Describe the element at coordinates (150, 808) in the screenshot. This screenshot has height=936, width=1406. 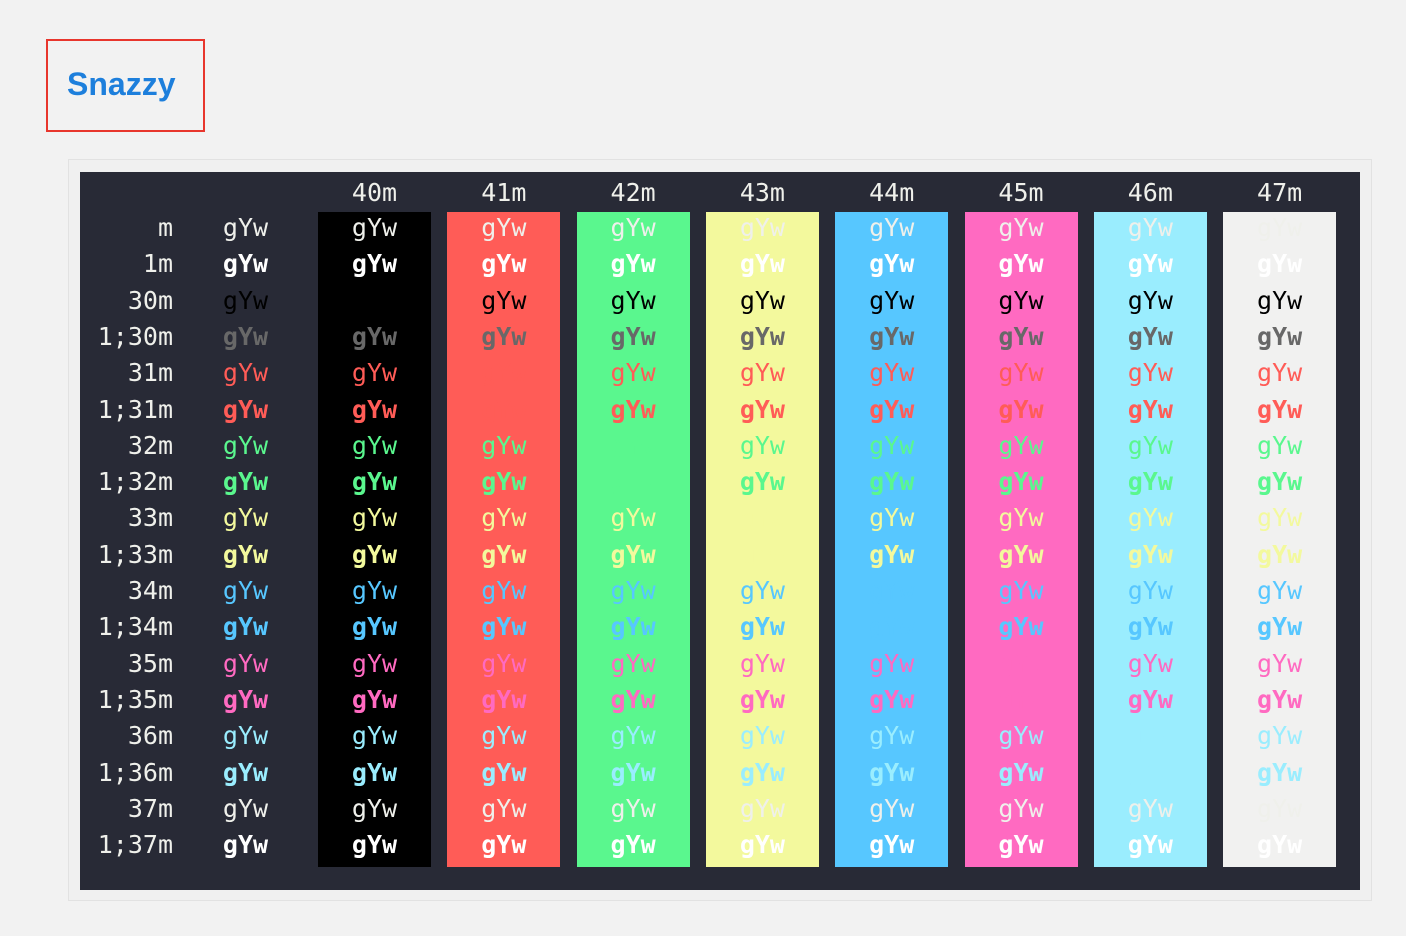
I see `row-label: 37m` at that location.